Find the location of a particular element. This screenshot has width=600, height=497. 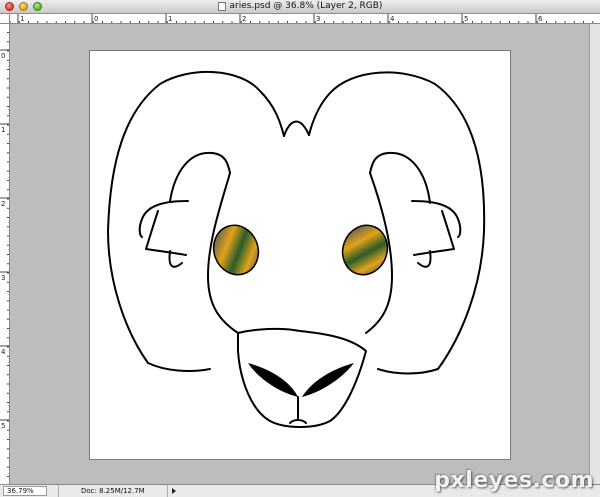

left-eye is located at coordinates (236, 250).